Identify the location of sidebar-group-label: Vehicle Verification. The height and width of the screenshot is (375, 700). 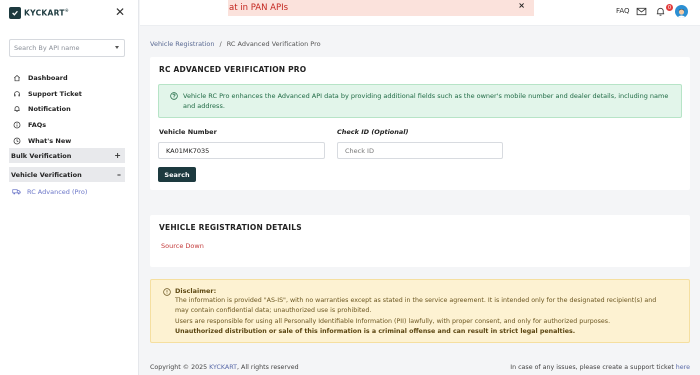
(46, 174).